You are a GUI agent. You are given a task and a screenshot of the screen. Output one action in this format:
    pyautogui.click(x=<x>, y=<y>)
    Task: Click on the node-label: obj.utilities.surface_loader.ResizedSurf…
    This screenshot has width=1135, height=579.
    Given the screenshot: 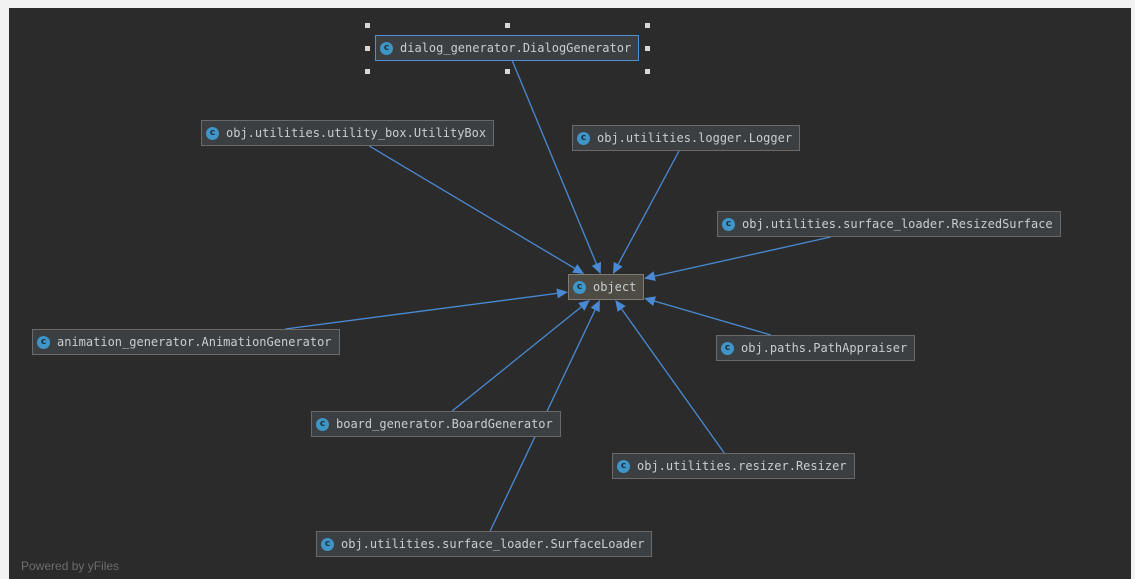 What is the action you would take?
    pyautogui.click(x=897, y=224)
    